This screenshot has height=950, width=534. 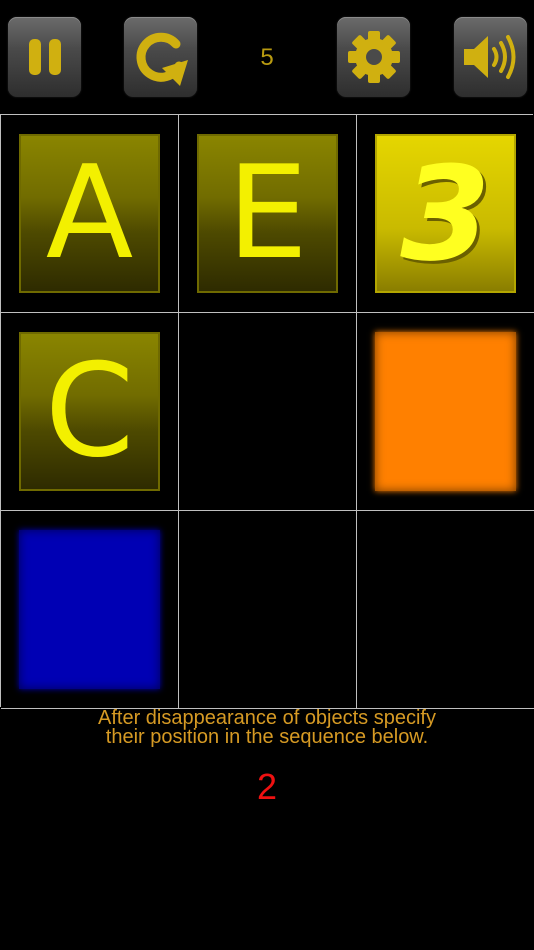 I want to click on tile-letter: C, so click(x=89, y=411).